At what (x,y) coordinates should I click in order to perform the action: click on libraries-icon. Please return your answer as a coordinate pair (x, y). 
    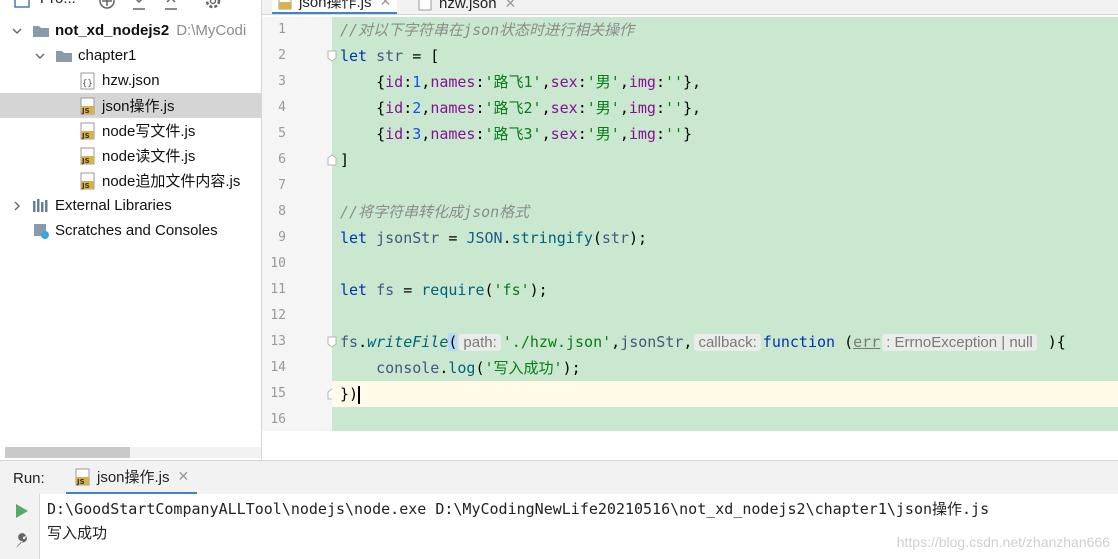
    Looking at the image, I should click on (41, 206).